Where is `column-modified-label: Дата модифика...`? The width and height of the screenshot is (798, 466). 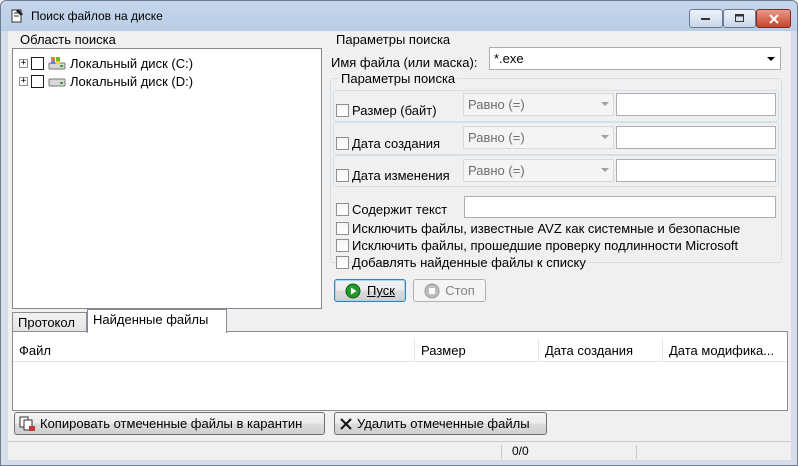
column-modified-label: Дата модифика... is located at coordinates (722, 350).